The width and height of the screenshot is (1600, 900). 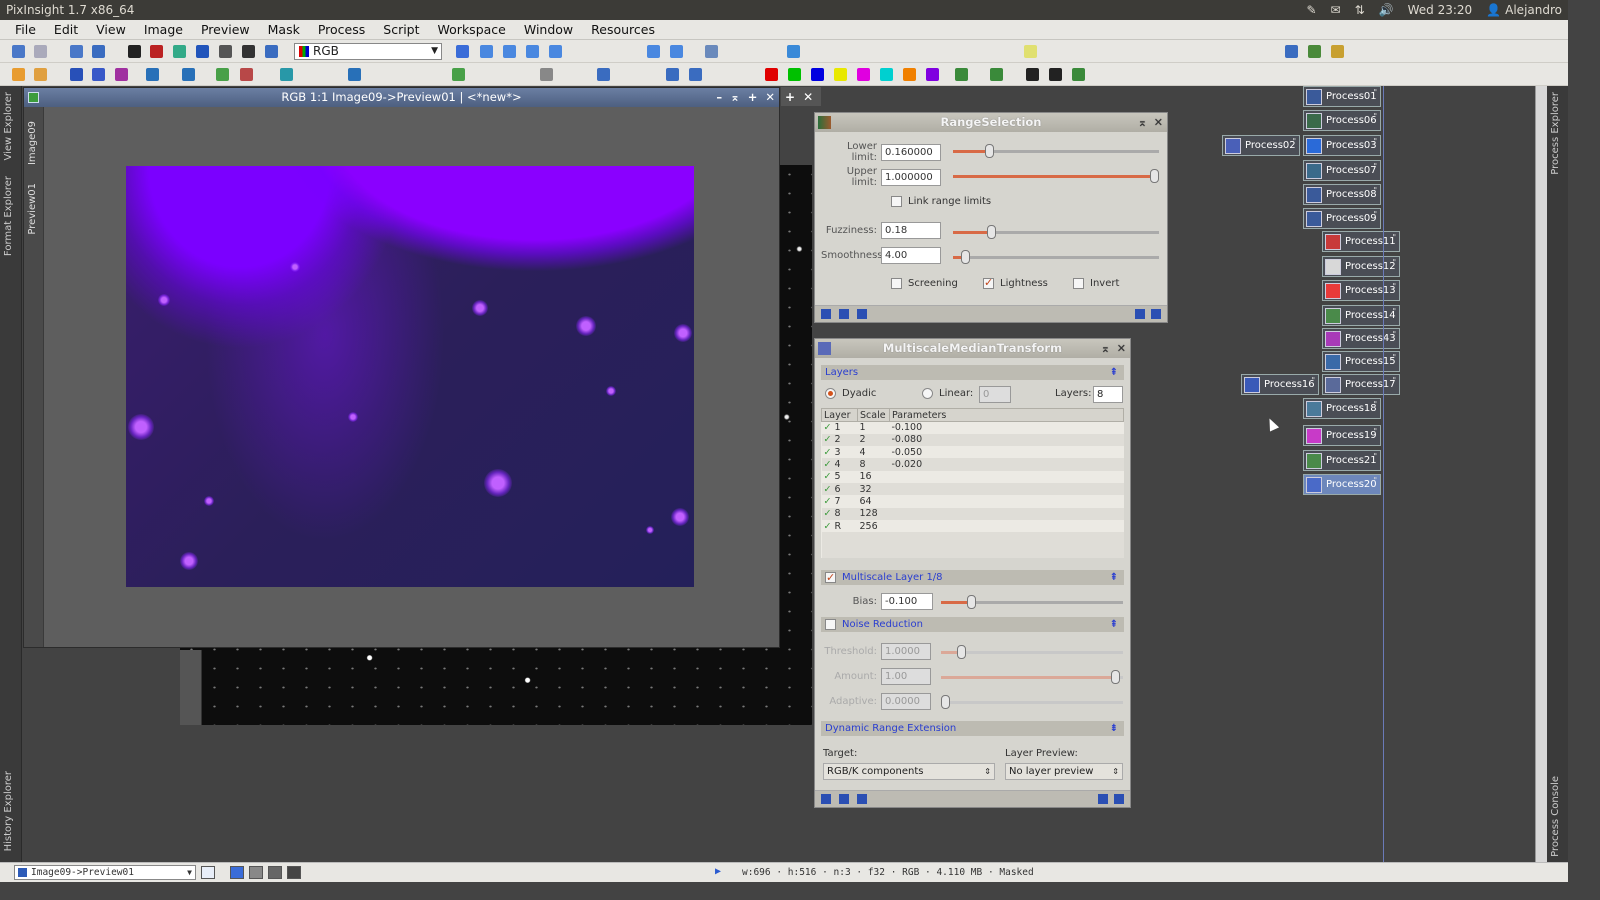 What do you see at coordinates (830, 624) in the screenshot?
I see `noise-reduction-checkbox` at bounding box center [830, 624].